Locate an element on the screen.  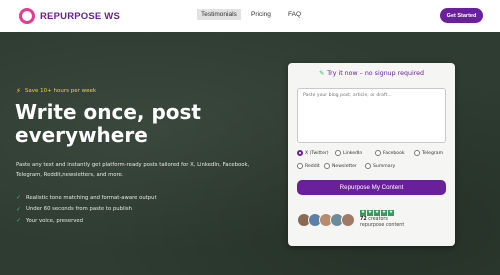
rating: ★ ★ ★ ★ ★ 72 creators repurpose content is located at coordinates (385, 219).